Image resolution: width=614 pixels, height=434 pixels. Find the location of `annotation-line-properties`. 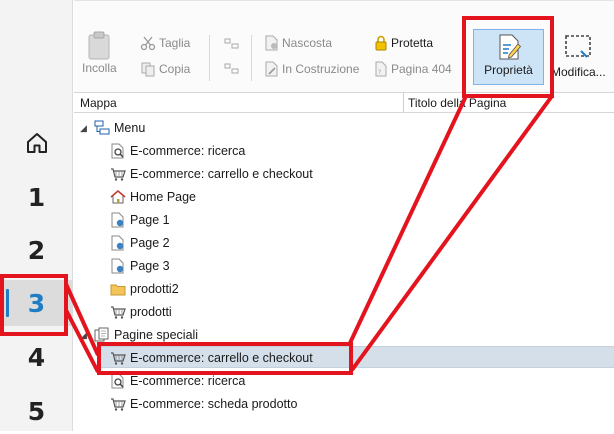

annotation-line-properties is located at coordinates (408, 219).